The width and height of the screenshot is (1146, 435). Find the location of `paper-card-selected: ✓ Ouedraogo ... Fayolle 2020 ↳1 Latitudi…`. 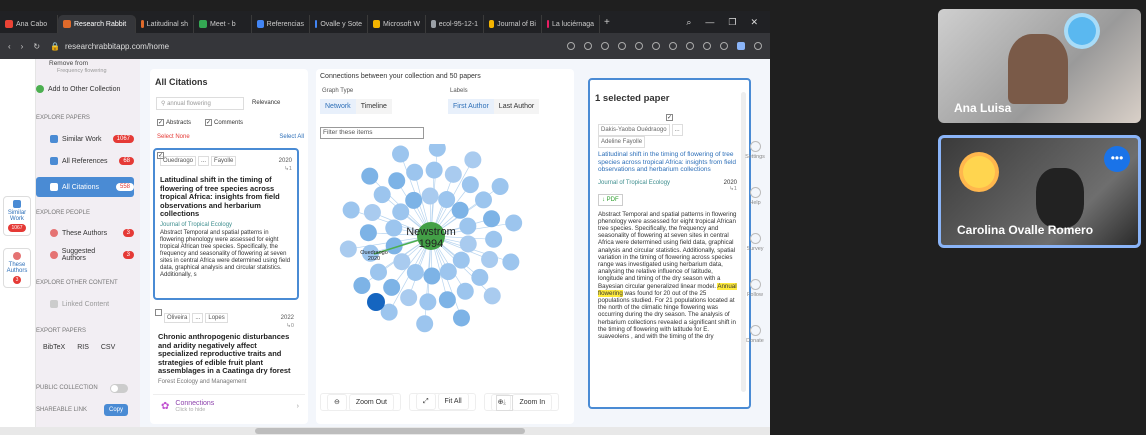

paper-card-selected: ✓ Ouedraogo ... Fayolle 2020 ↳1 Latitudi… is located at coordinates (226, 224).